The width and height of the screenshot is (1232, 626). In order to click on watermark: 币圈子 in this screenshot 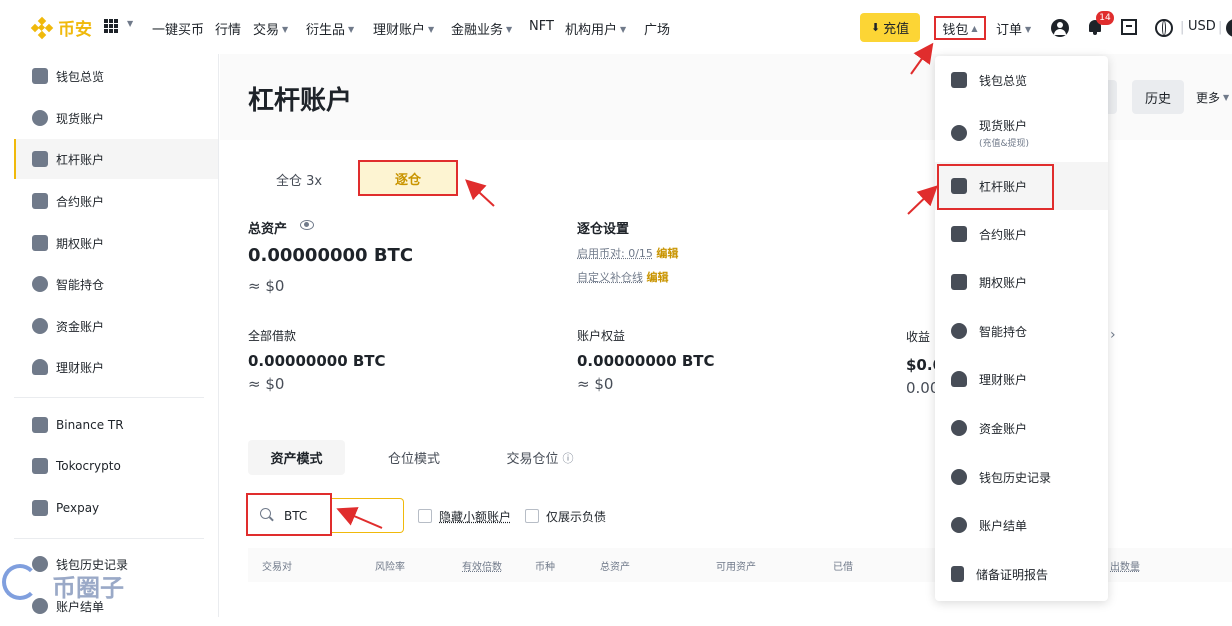, I will do `click(75, 588)`.